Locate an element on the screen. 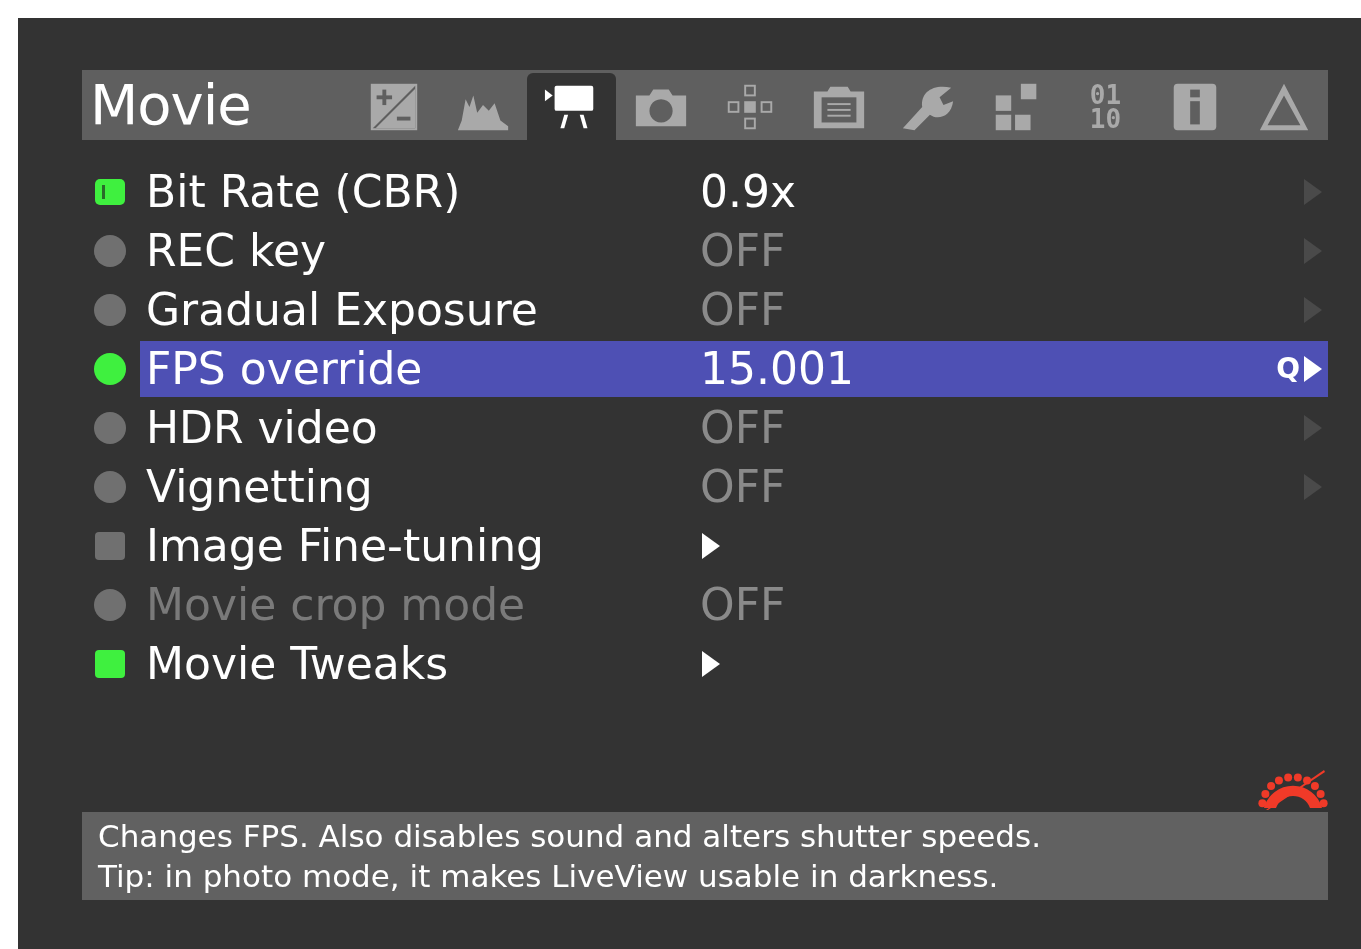  quick-key-label: Q is located at coordinates (1288, 368).